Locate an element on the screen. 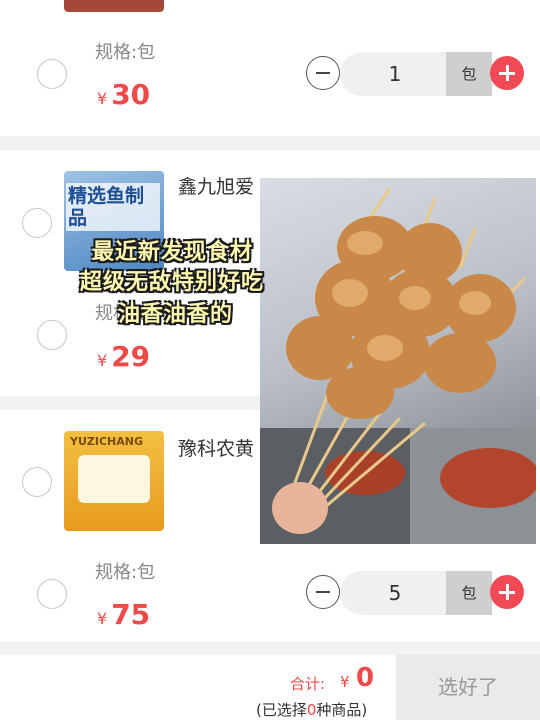 Image resolution: width=540 pixels, height=720 pixels. done-button: 选好了 is located at coordinates (468, 687).